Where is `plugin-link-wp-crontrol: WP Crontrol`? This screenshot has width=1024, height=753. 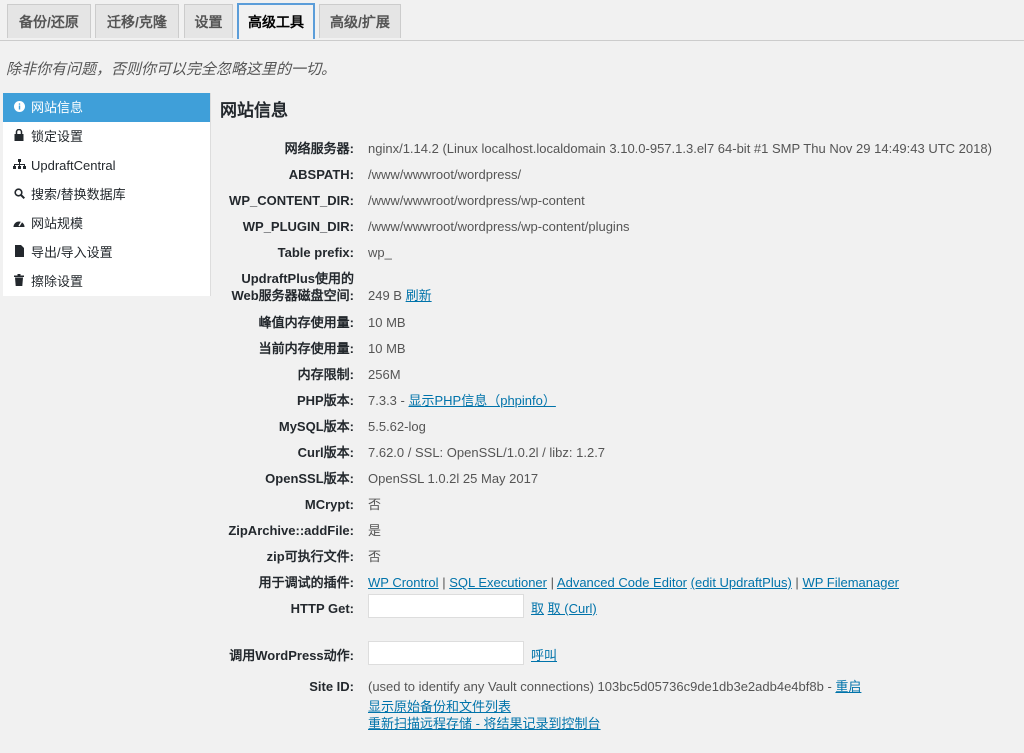 plugin-link-wp-crontrol: WP Crontrol is located at coordinates (403, 582).